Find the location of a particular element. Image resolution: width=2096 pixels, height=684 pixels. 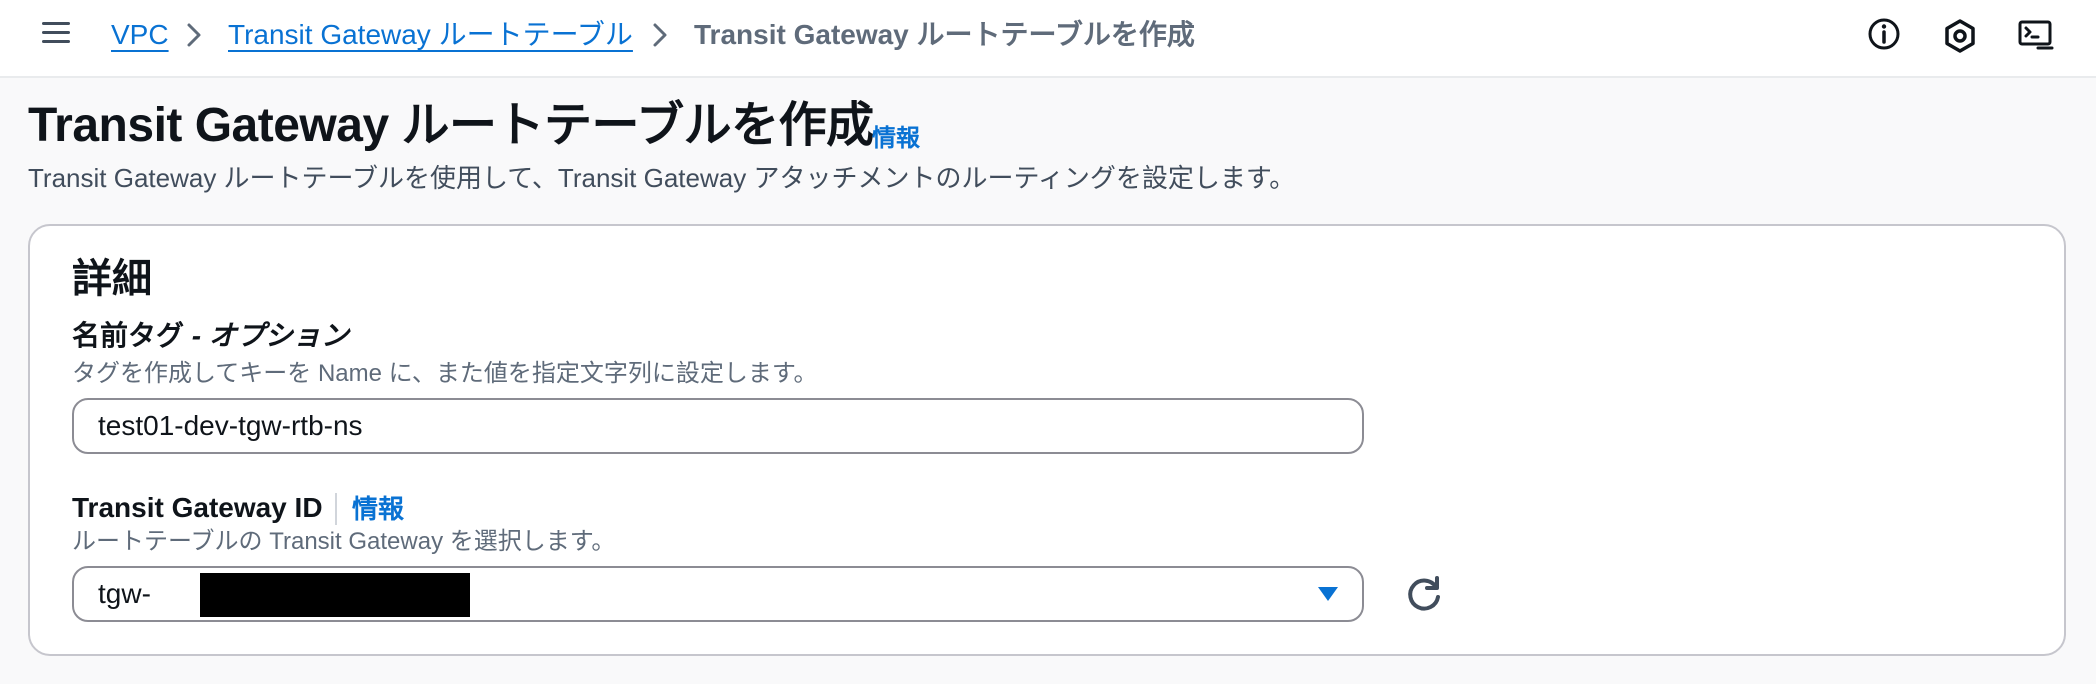

menu-icon is located at coordinates (58, 35).